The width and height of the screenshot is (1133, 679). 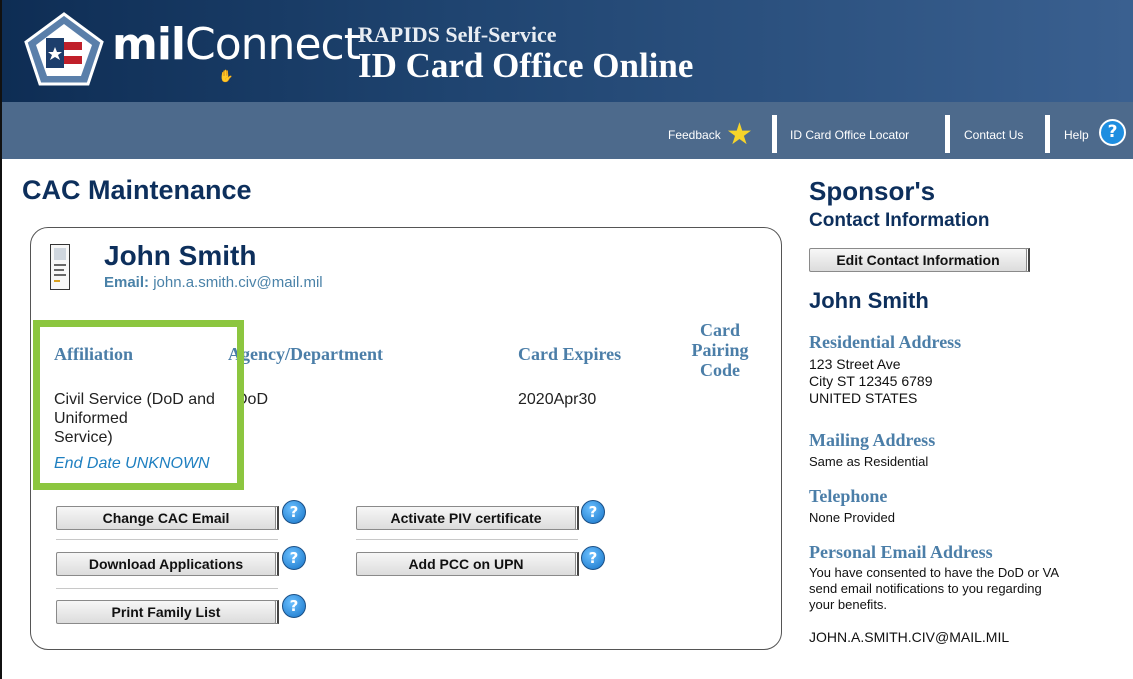 I want to click on download-applications-button: Download Applications, so click(x=166, y=564).